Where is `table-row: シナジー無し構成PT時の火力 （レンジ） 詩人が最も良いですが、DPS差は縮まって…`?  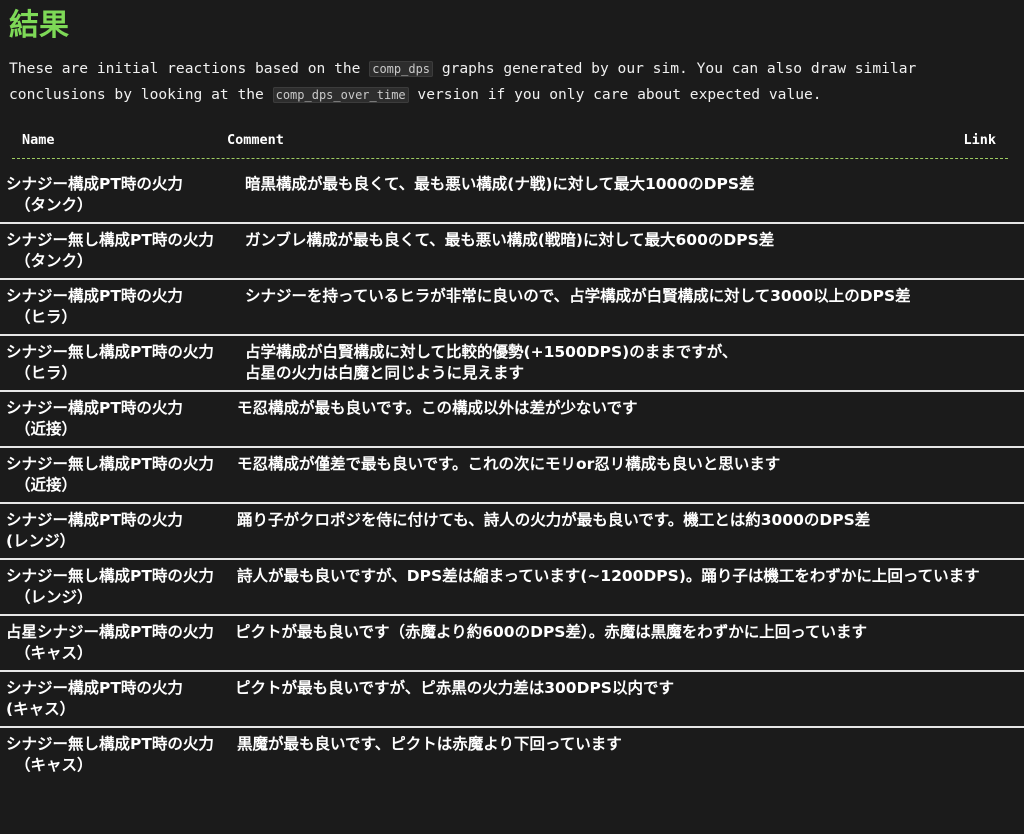 table-row: シナジー無し構成PT時の火力 （レンジ） 詩人が最も良いですが、DPS差は縮まって… is located at coordinates (512, 588).